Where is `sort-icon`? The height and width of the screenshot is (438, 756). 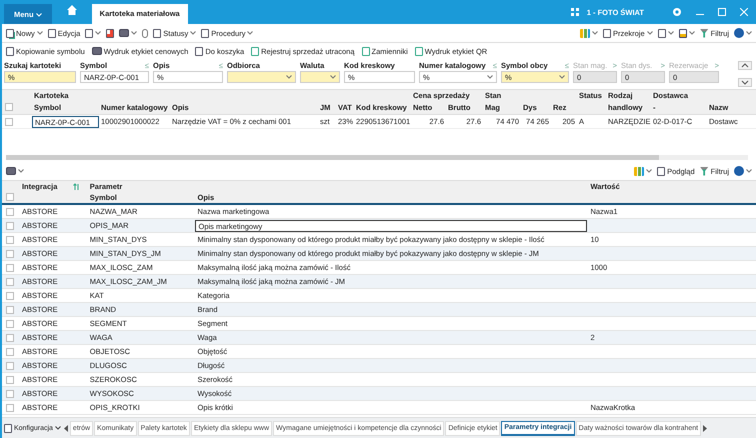
sort-icon is located at coordinates (76, 186).